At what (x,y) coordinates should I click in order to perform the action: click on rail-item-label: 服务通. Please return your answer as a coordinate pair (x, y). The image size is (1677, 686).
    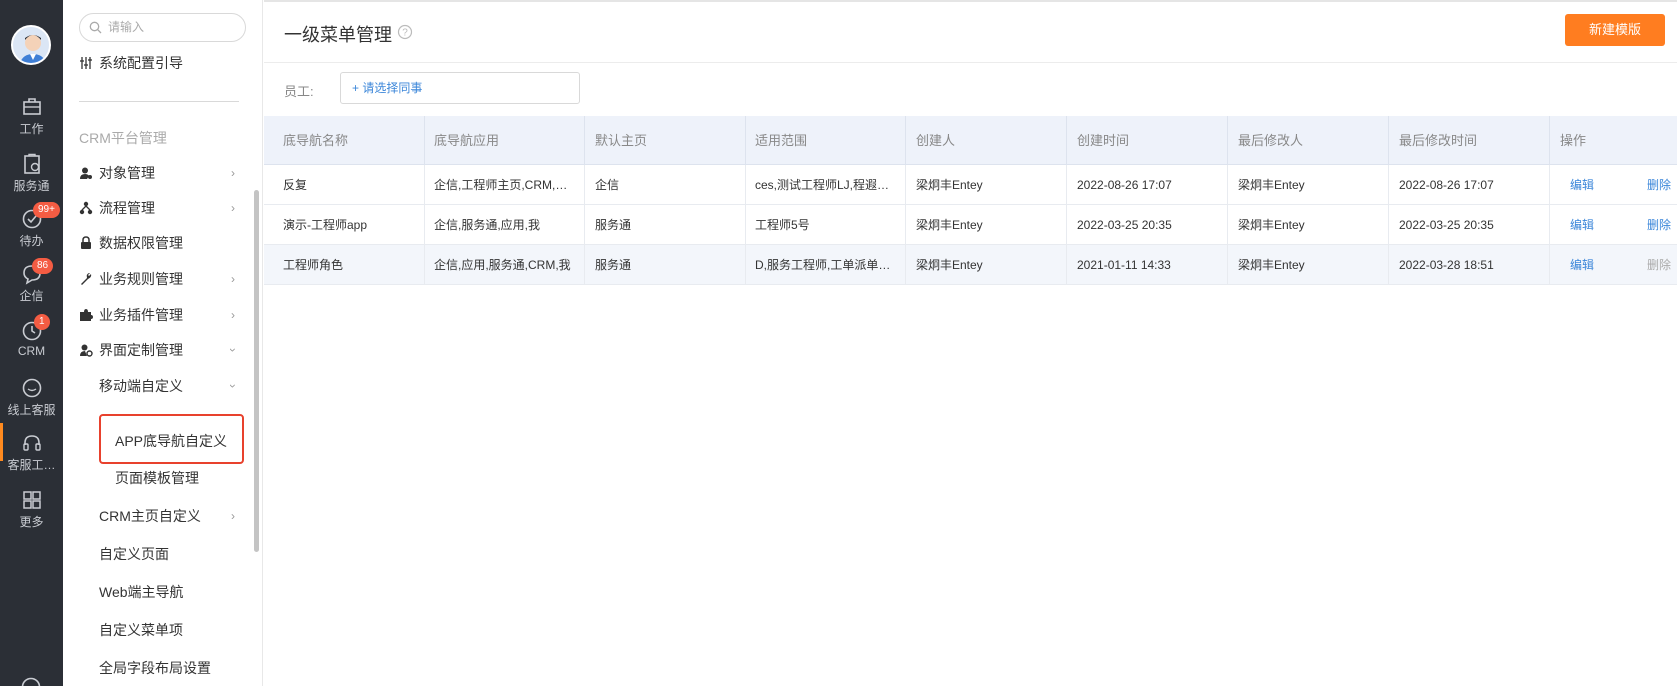
    Looking at the image, I should click on (31, 186).